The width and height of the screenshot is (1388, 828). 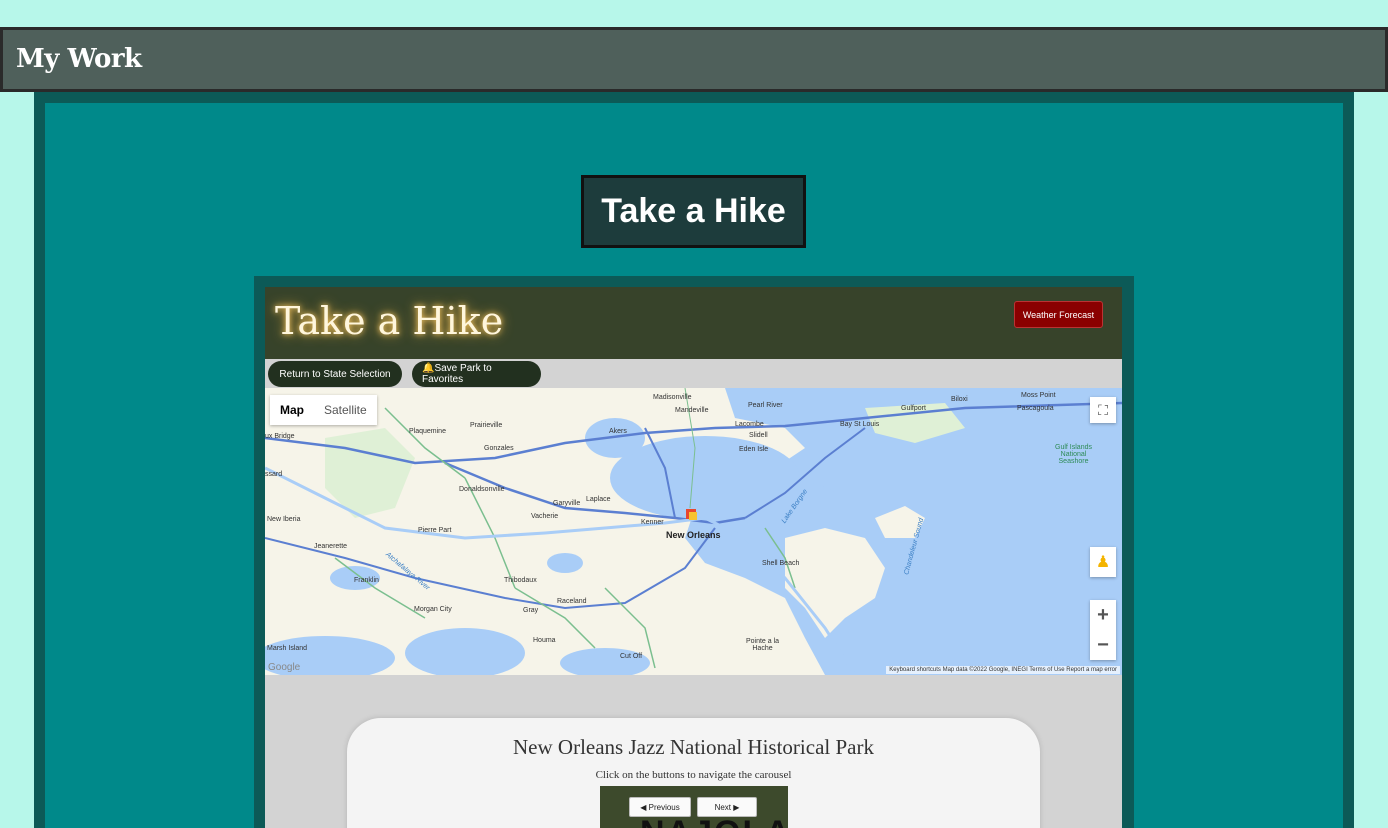 What do you see at coordinates (335, 374) in the screenshot?
I see `return-to-state-button: Return to State Selection` at bounding box center [335, 374].